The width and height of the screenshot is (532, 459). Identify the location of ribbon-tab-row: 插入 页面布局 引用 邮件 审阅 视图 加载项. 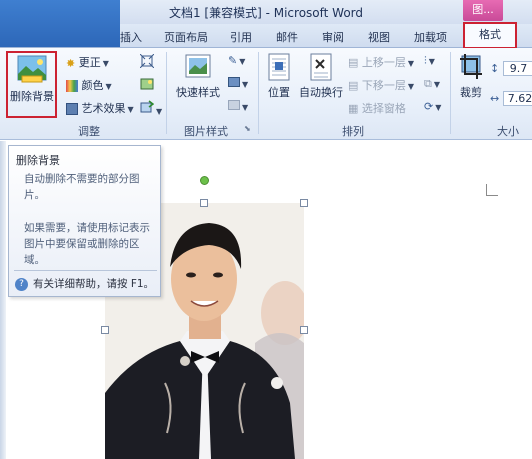
(266, 24).